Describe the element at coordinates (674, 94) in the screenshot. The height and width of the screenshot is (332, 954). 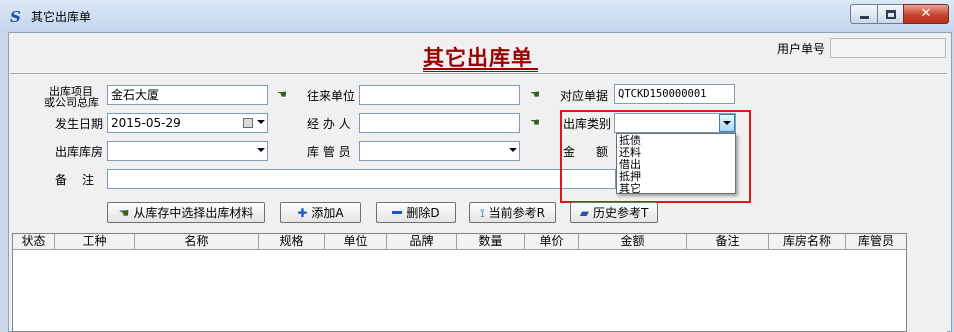
I see `ref-doc-field: QTCKD150000001` at that location.